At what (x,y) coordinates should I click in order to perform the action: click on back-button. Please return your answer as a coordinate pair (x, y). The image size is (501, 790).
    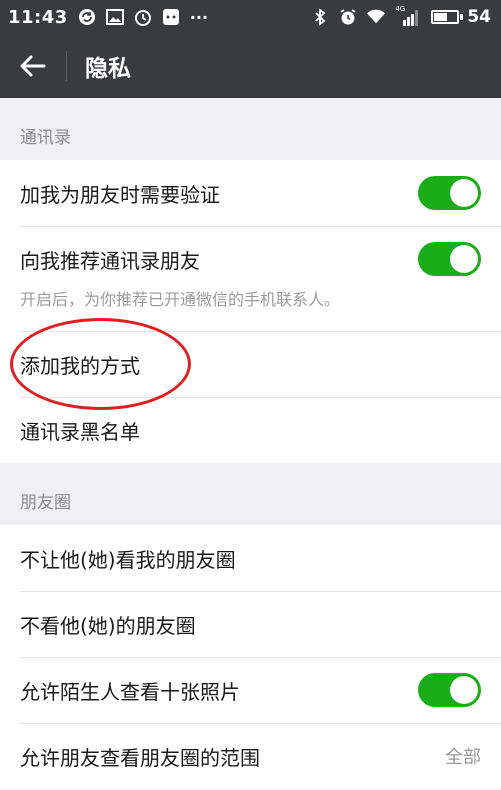
    Looking at the image, I should click on (33, 66).